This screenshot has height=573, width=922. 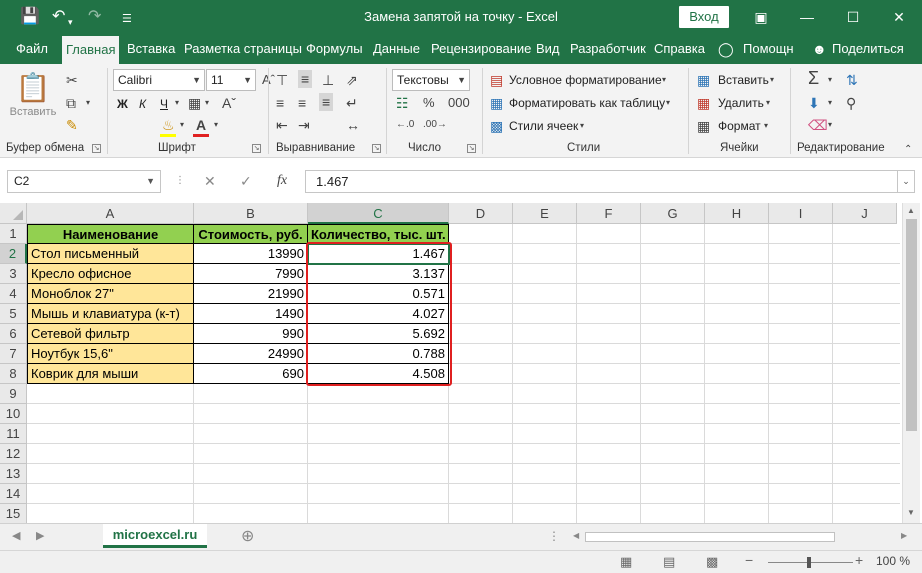 What do you see at coordinates (851, 103) in the screenshot?
I see `find-select-icon: ⚲` at bounding box center [851, 103].